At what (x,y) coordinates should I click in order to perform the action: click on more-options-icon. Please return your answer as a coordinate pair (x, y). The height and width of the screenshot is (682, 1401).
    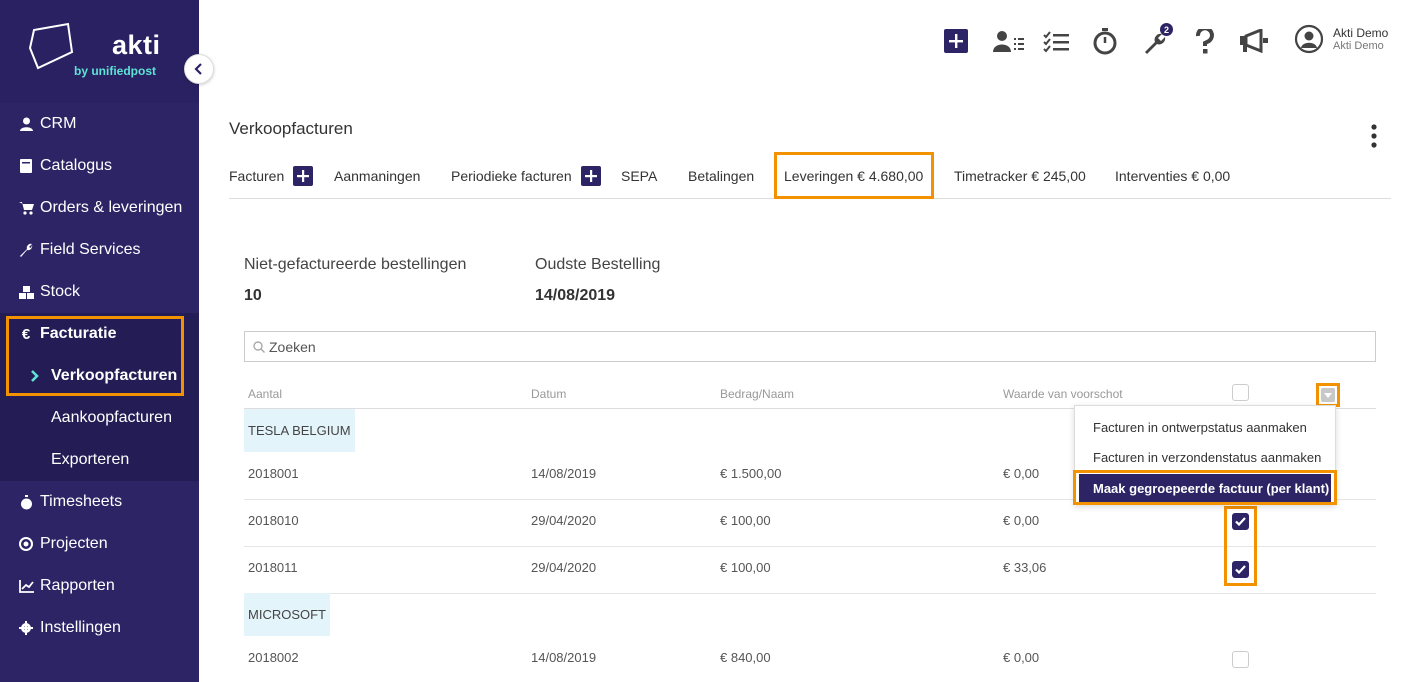
    Looking at the image, I should click on (1374, 136).